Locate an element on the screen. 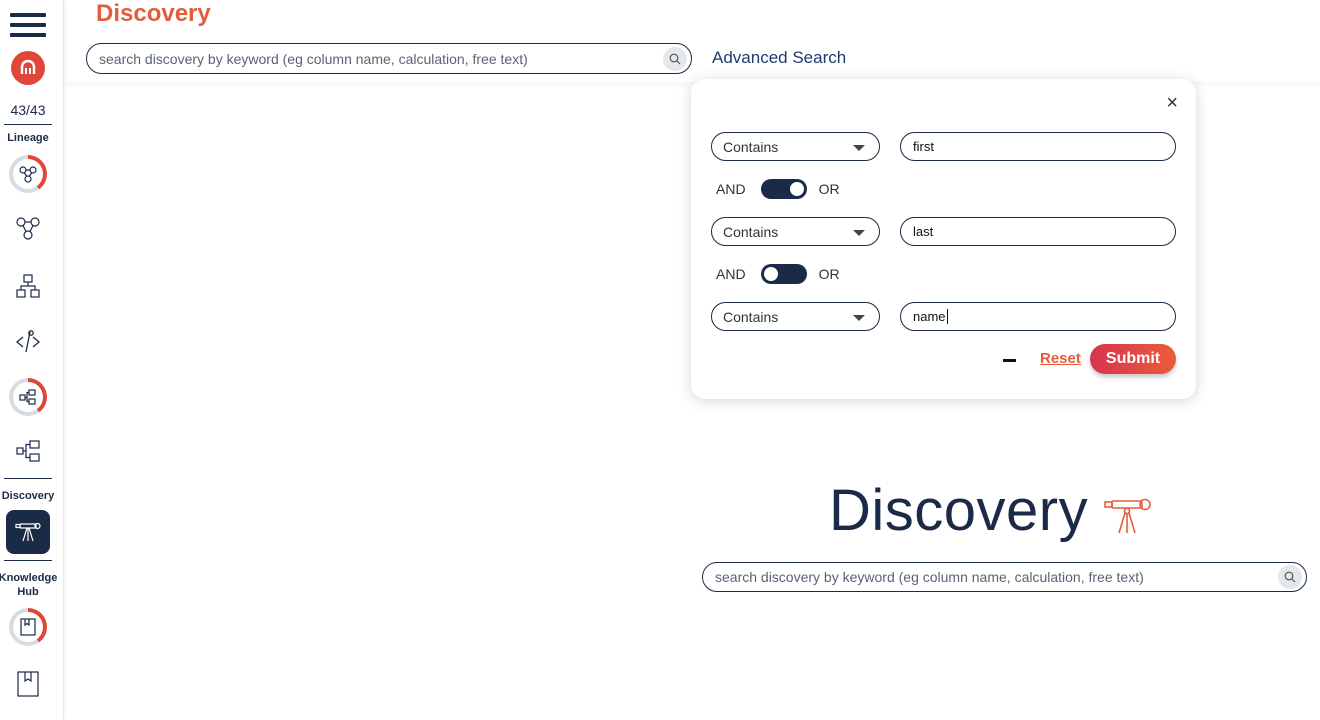 This screenshot has height=720, width=1320. close-icon: × is located at coordinates (1172, 103).